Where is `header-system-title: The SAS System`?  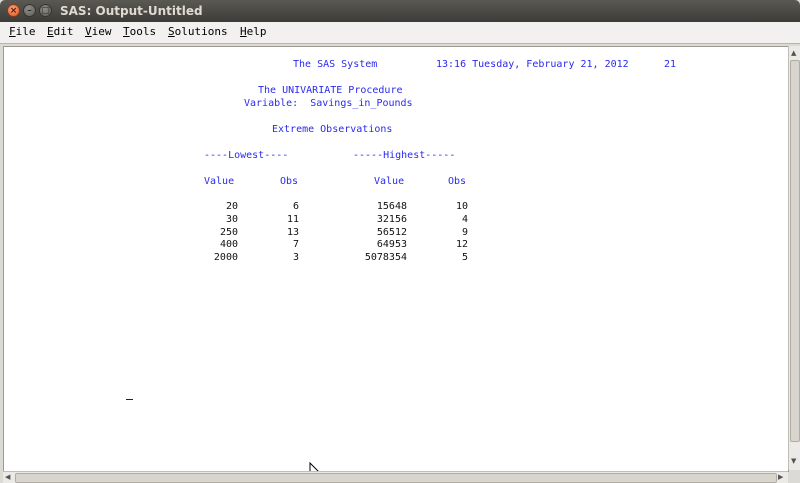
header-system-title: The SAS System is located at coordinates (335, 64).